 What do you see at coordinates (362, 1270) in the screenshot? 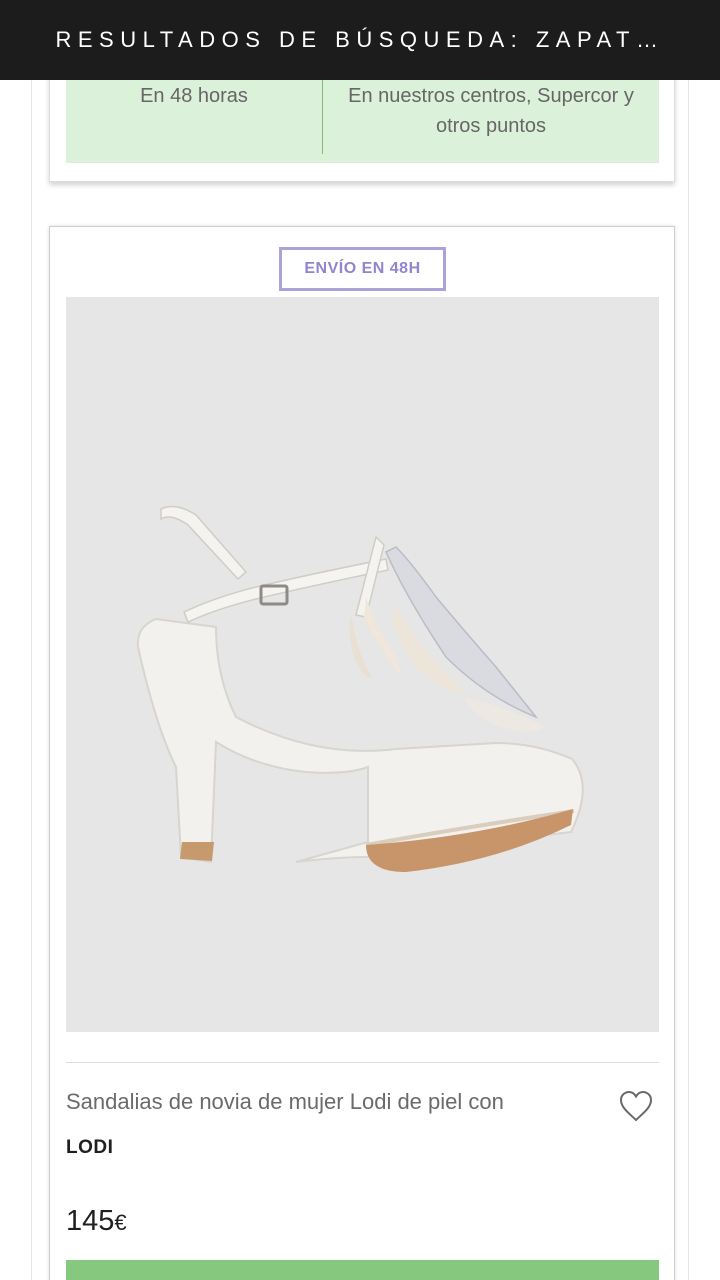
I see `add-to-cart-button` at bounding box center [362, 1270].